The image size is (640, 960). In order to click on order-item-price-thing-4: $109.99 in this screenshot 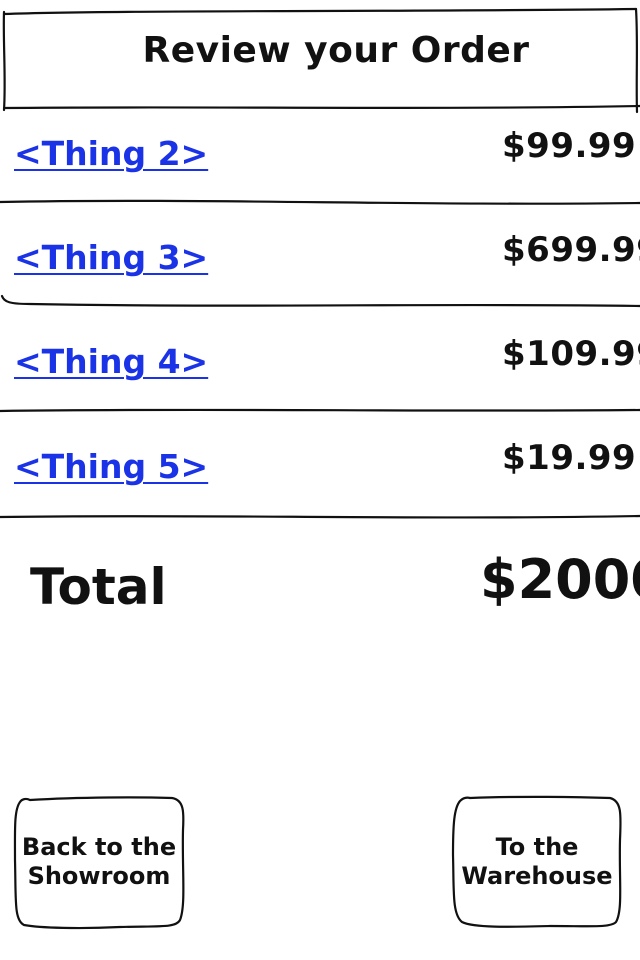, I will do `click(571, 354)`.